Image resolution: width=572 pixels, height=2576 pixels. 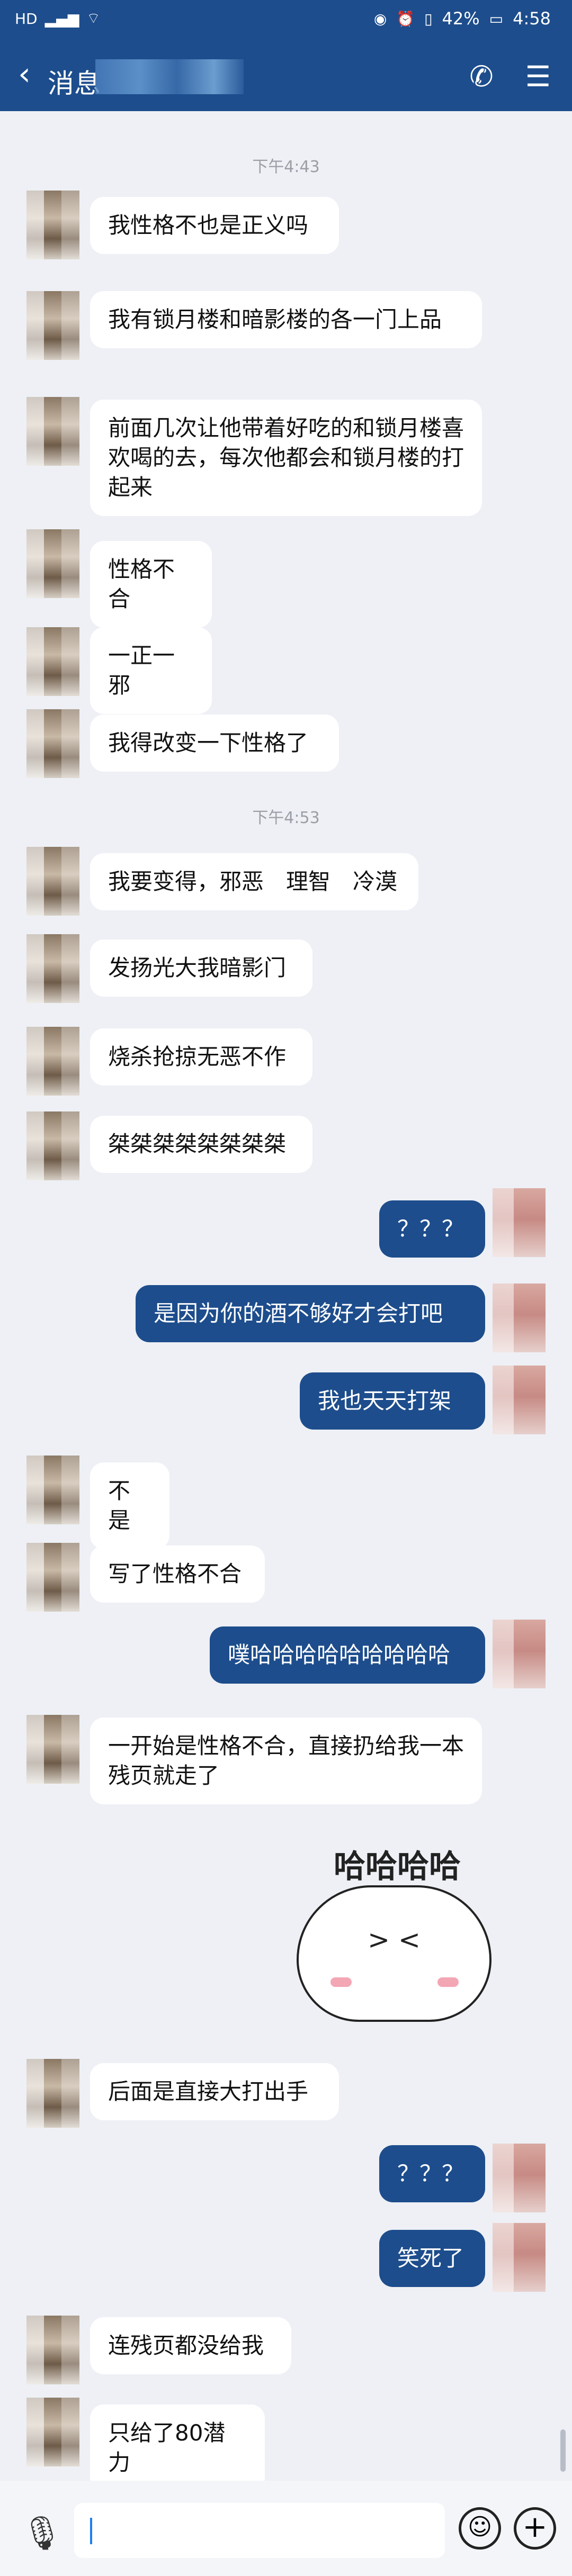 I want to click on sticker-face: > <, so click(x=394, y=1939).